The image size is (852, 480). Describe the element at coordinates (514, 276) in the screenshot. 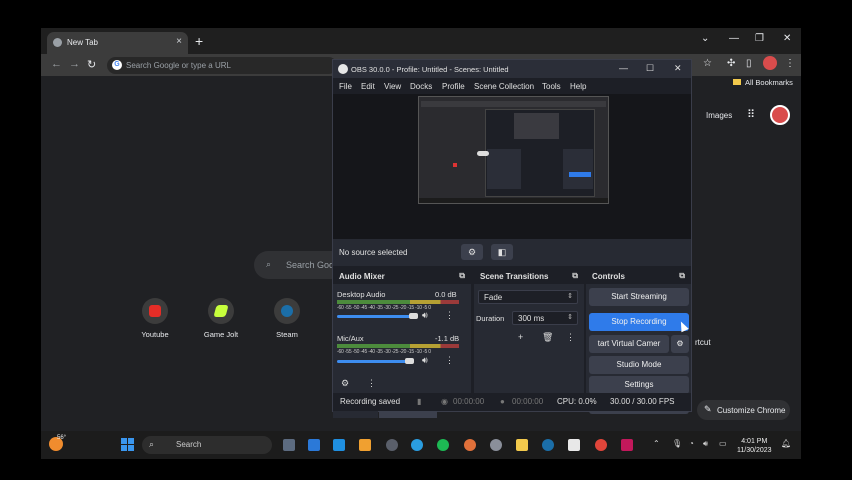

I see `scene-transitions-title: Scene Transitions` at that location.